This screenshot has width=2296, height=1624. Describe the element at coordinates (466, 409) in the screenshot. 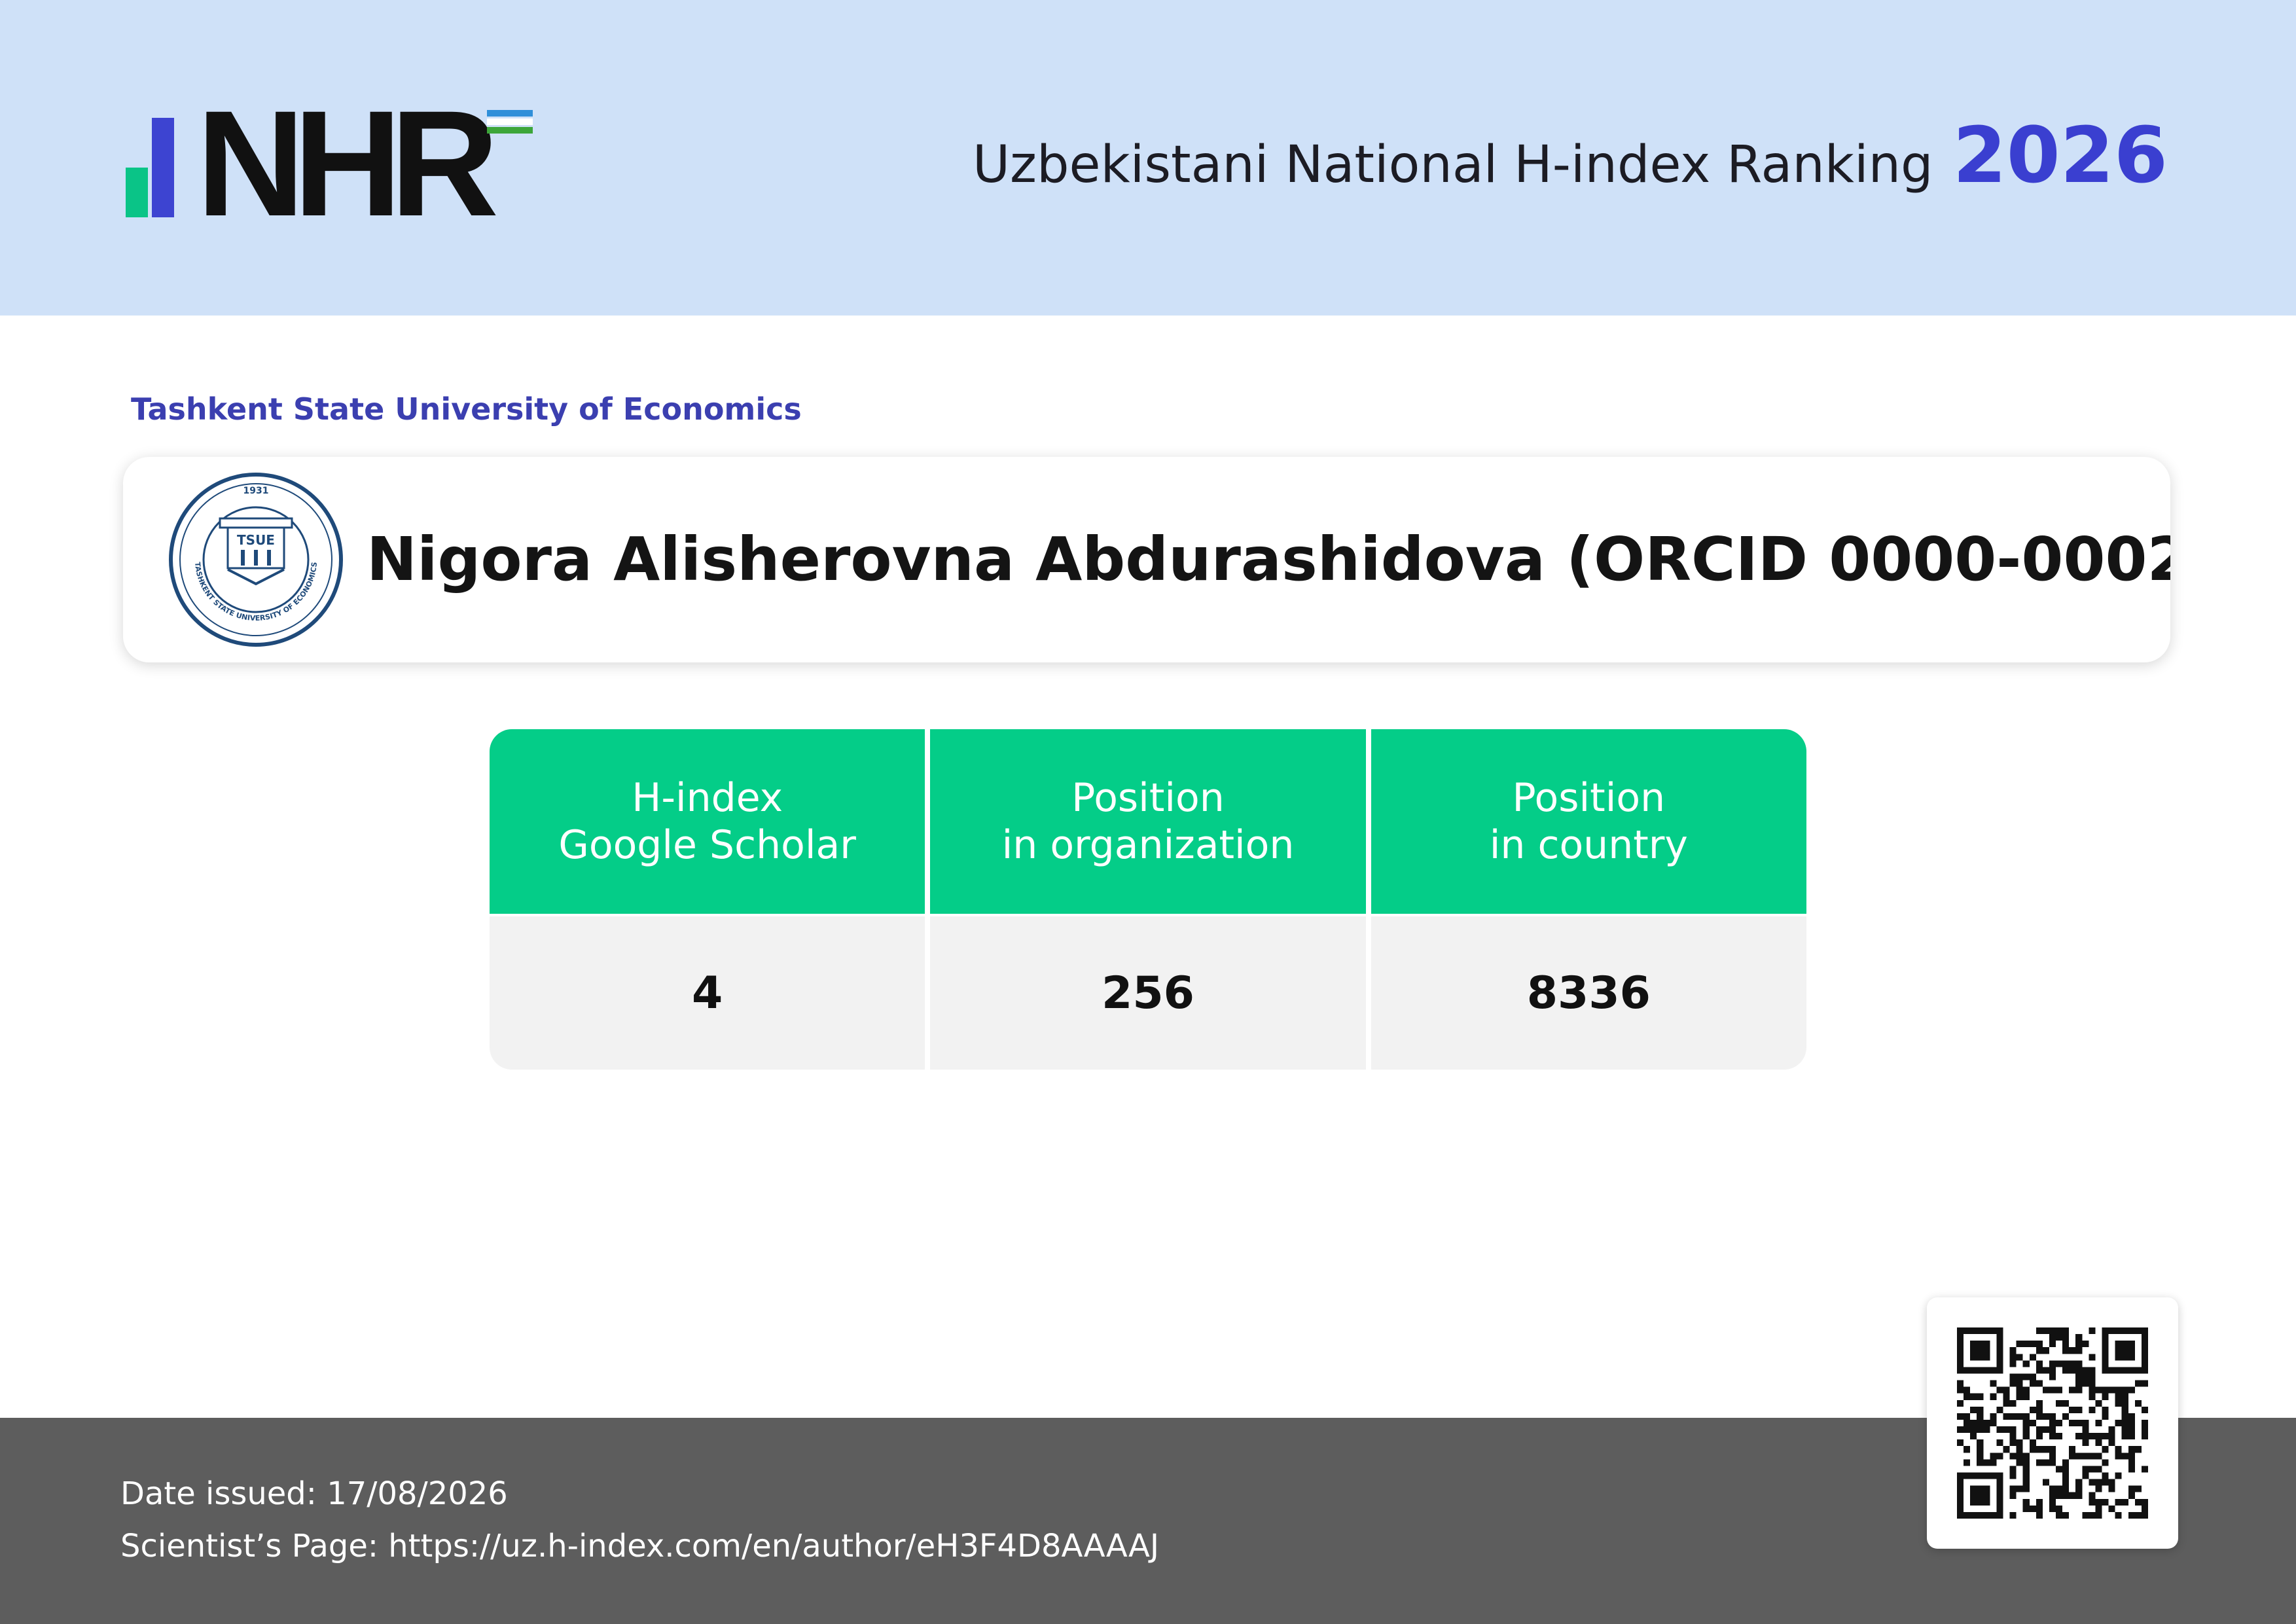

I see `organization-name: Tashkent State University of Economics` at that location.